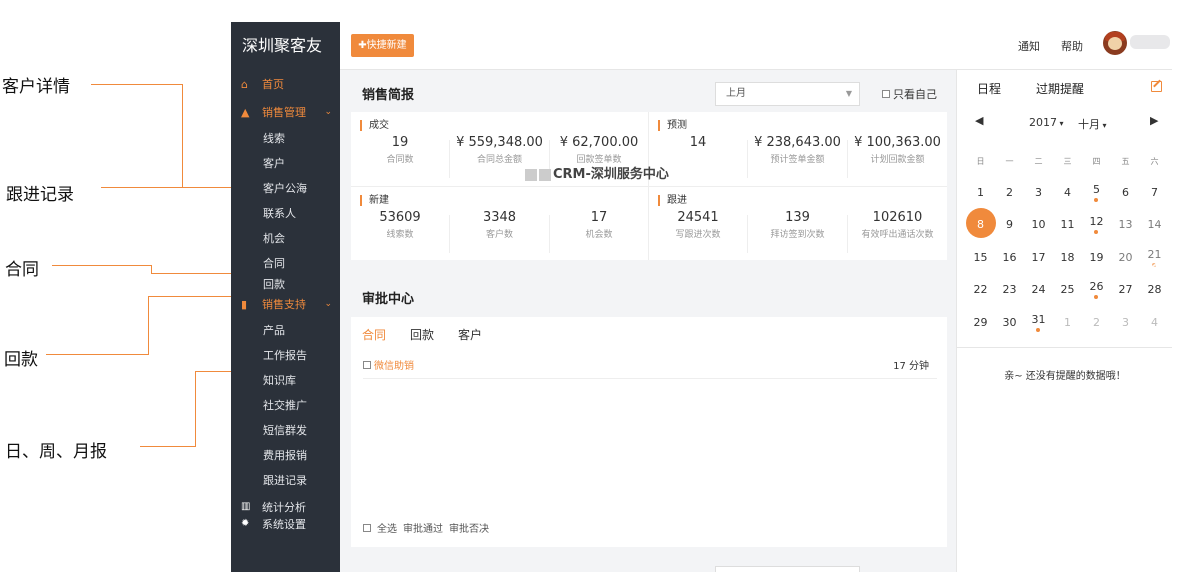  I want to click on month-value: 十月, so click(1089, 124).